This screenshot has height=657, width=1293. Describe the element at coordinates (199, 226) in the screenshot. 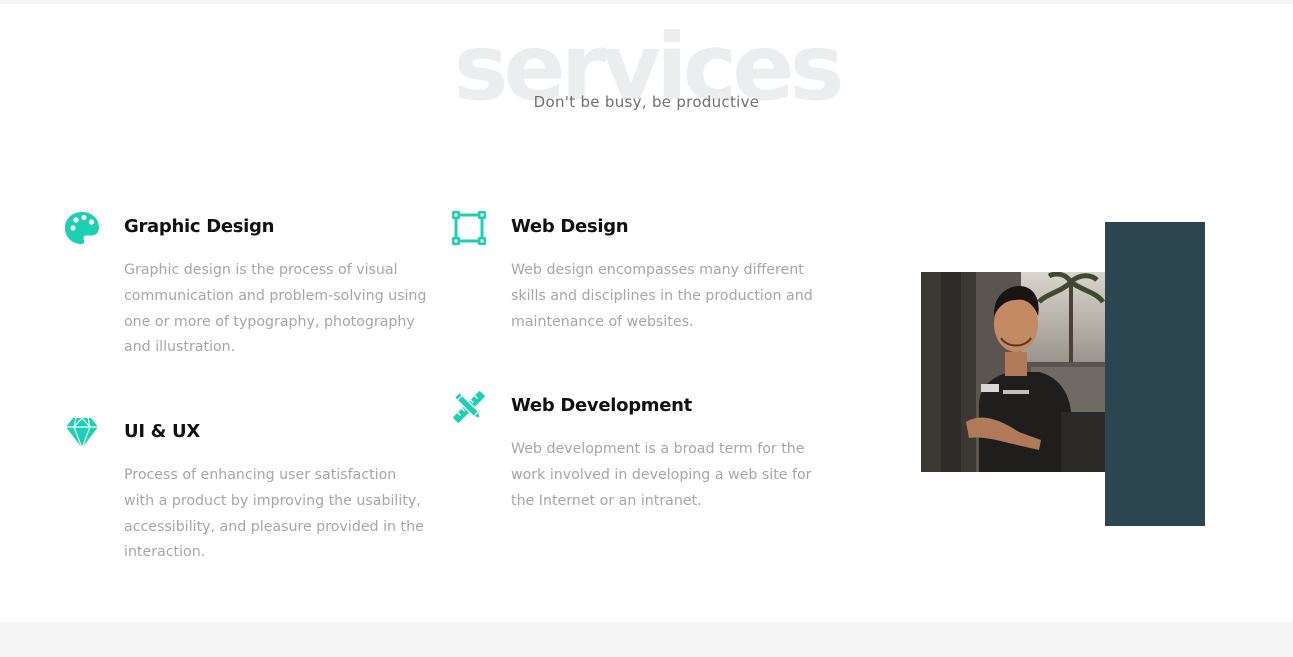

I see `service-title: Graphic Design` at that location.